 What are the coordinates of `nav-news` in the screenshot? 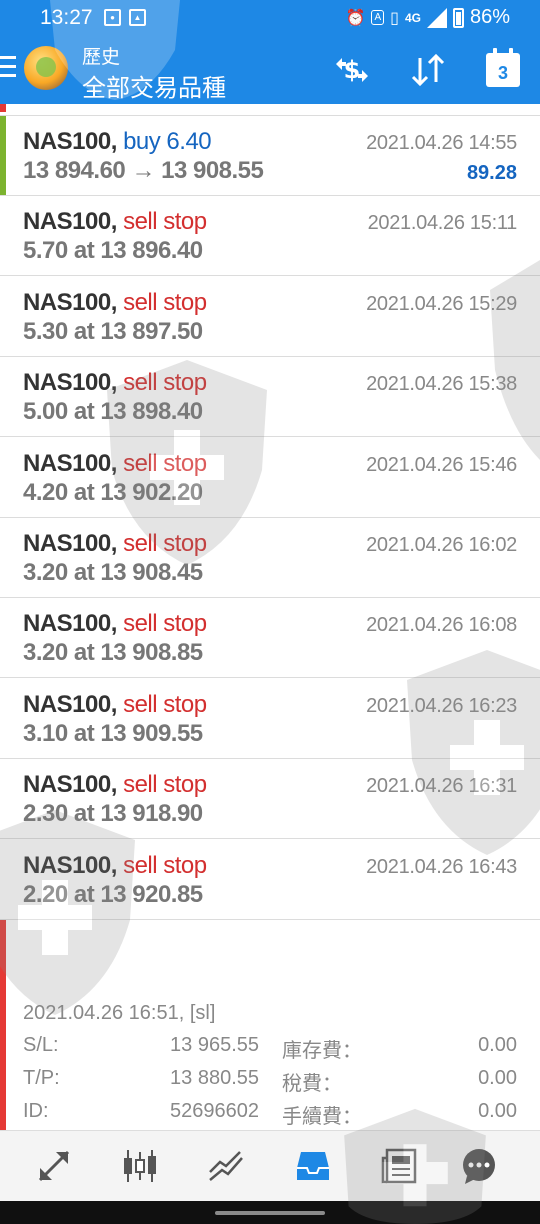 It's located at (399, 1166).